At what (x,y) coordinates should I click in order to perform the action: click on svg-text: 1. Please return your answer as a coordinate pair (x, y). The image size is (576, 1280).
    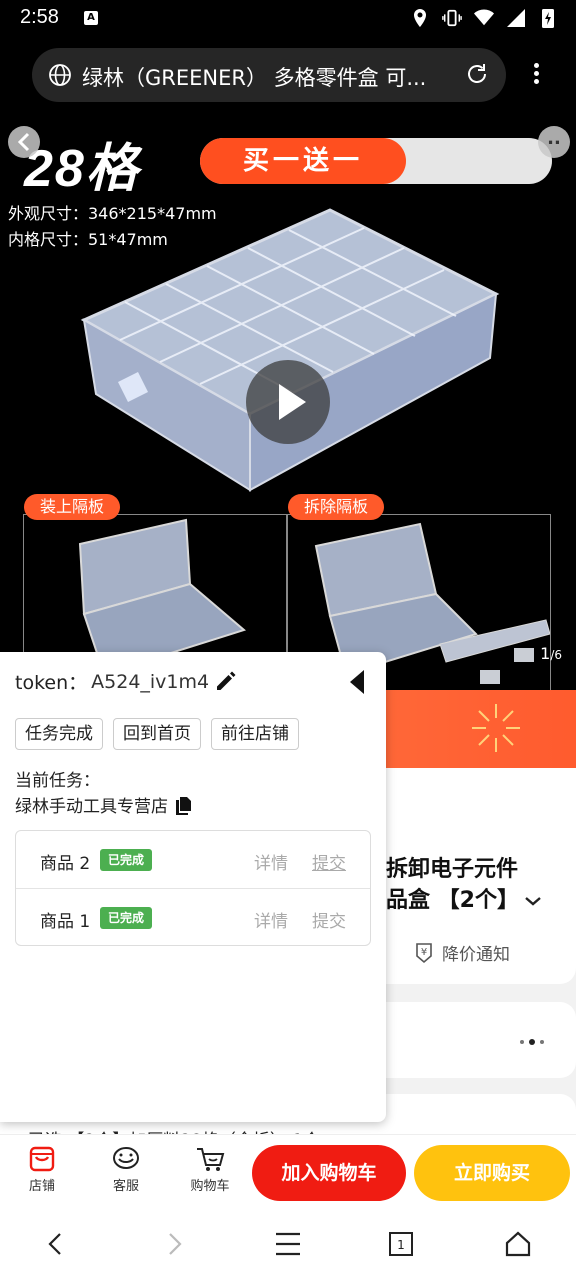
    Looking at the image, I should click on (401, 1245).